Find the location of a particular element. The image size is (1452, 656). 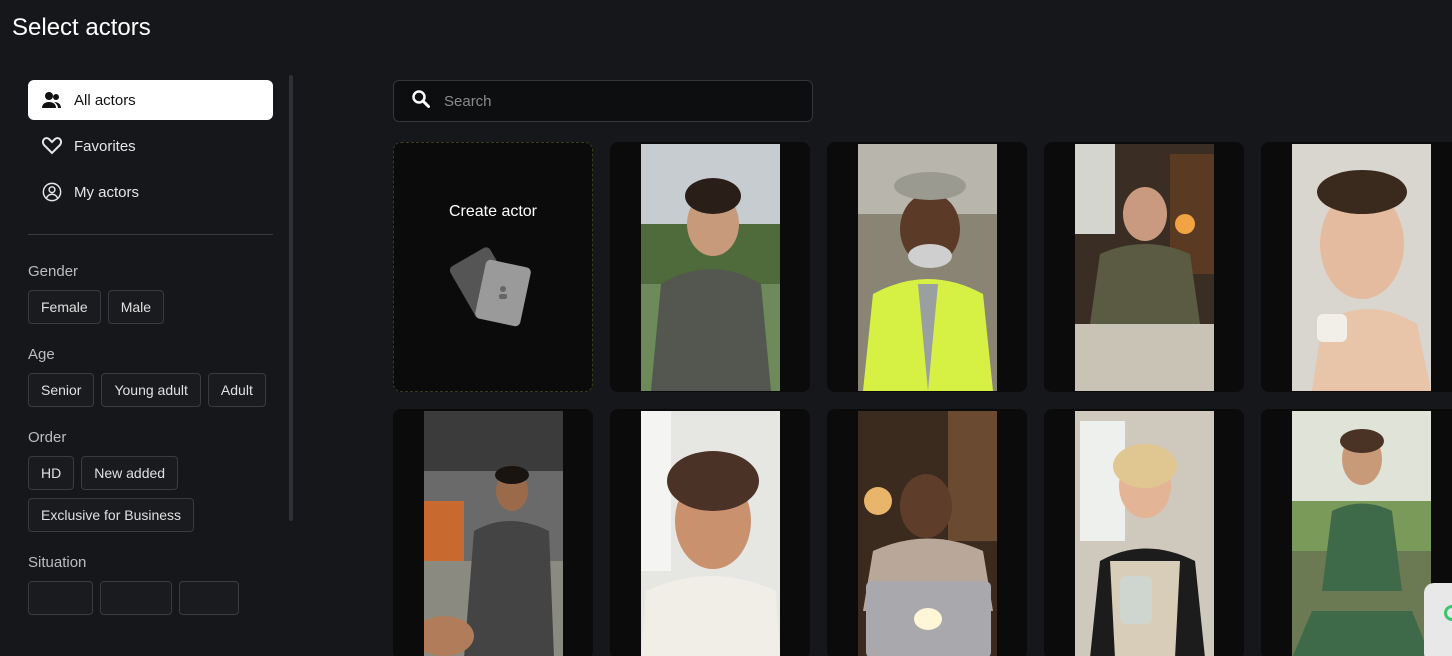

nav-item-my-actors: My actors is located at coordinates (150, 192).